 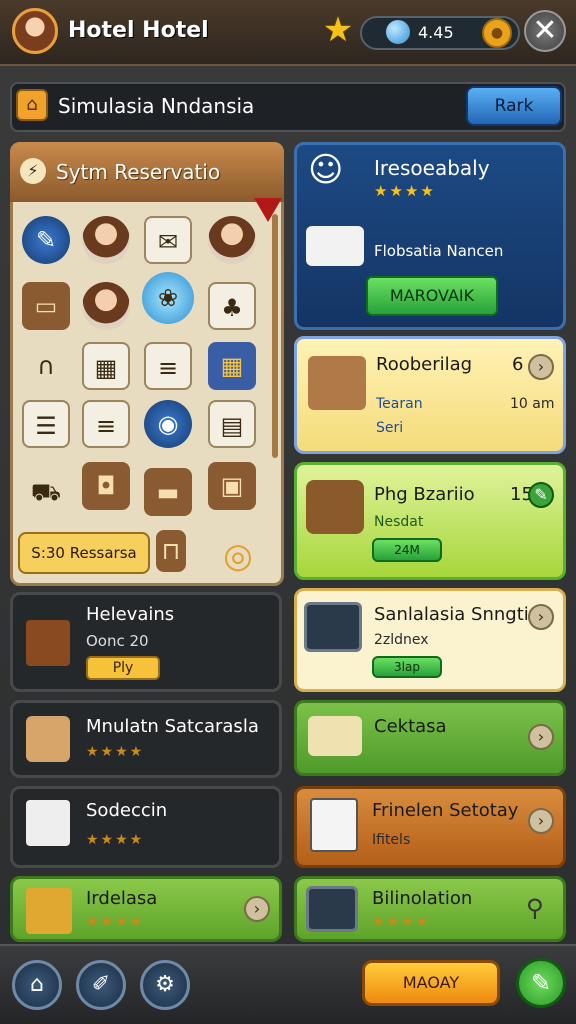 I want to click on card-title: Bilinolation, so click(x=422, y=898).